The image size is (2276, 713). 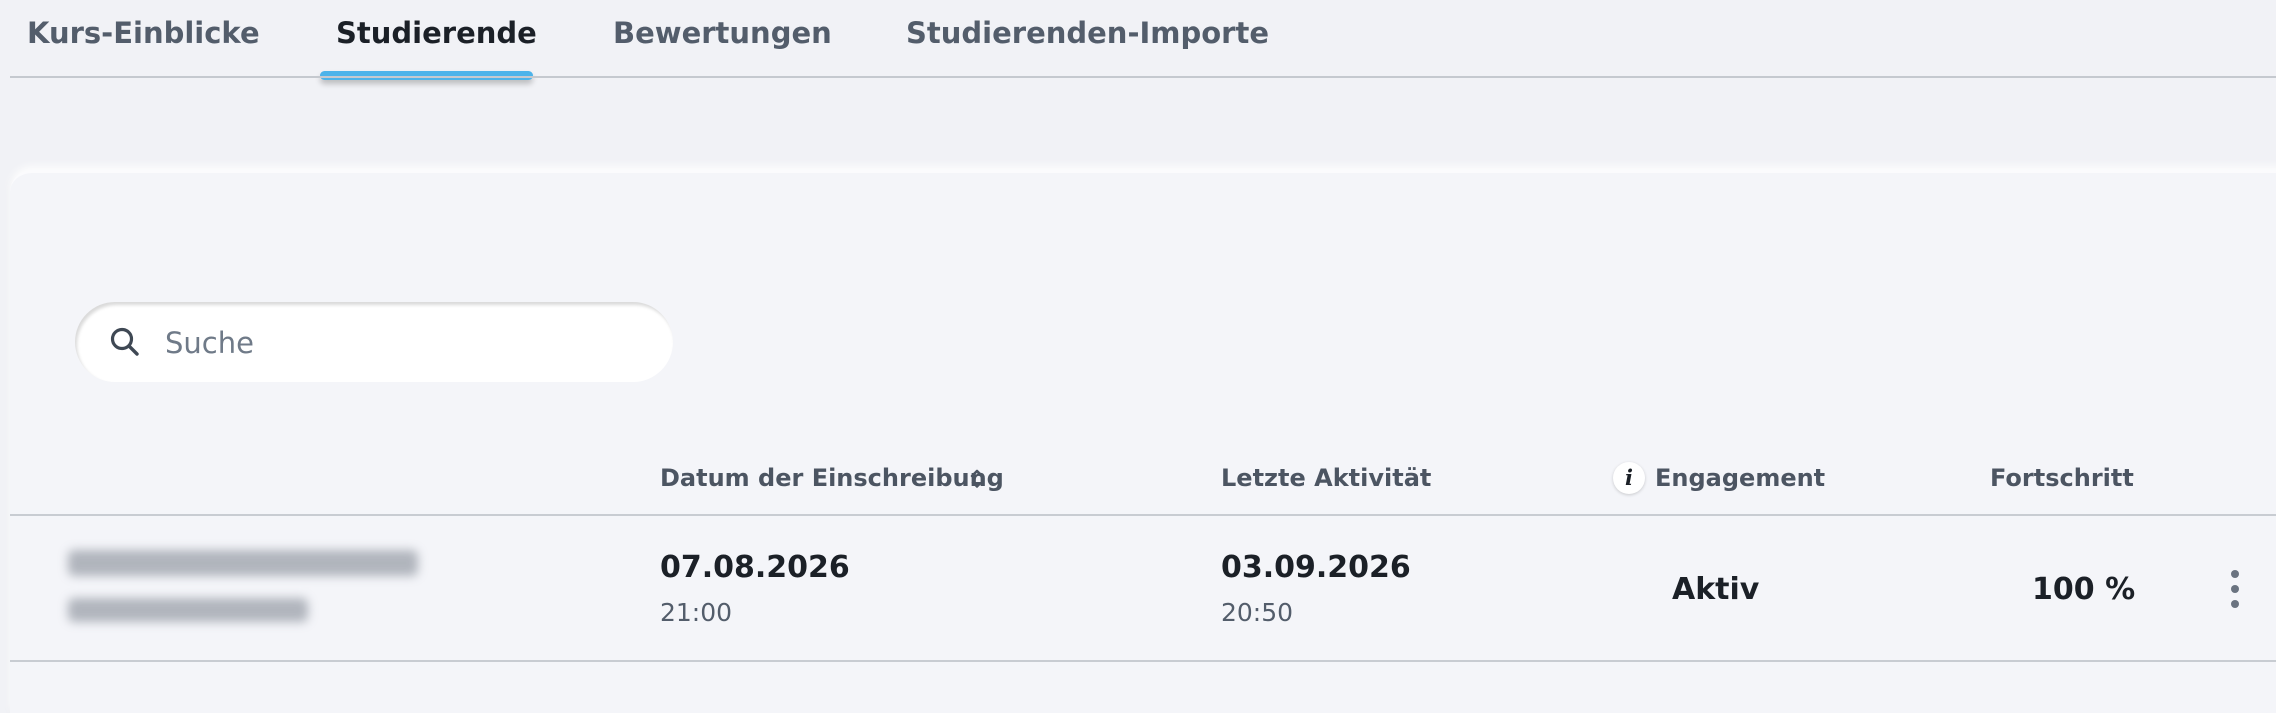 I want to click on enrollment-time: 21:00, so click(x=696, y=612).